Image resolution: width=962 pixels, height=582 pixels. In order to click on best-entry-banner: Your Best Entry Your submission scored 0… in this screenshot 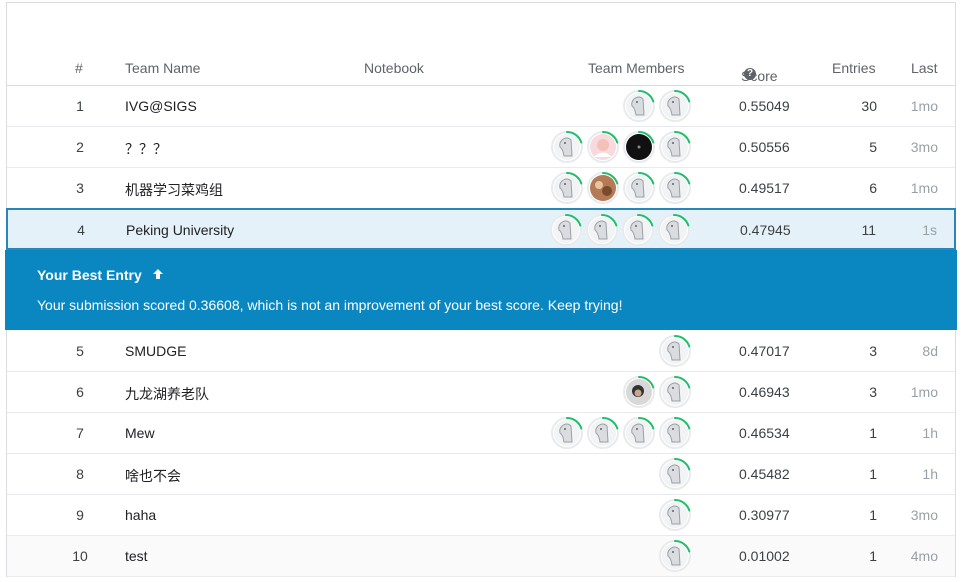, I will do `click(481, 290)`.